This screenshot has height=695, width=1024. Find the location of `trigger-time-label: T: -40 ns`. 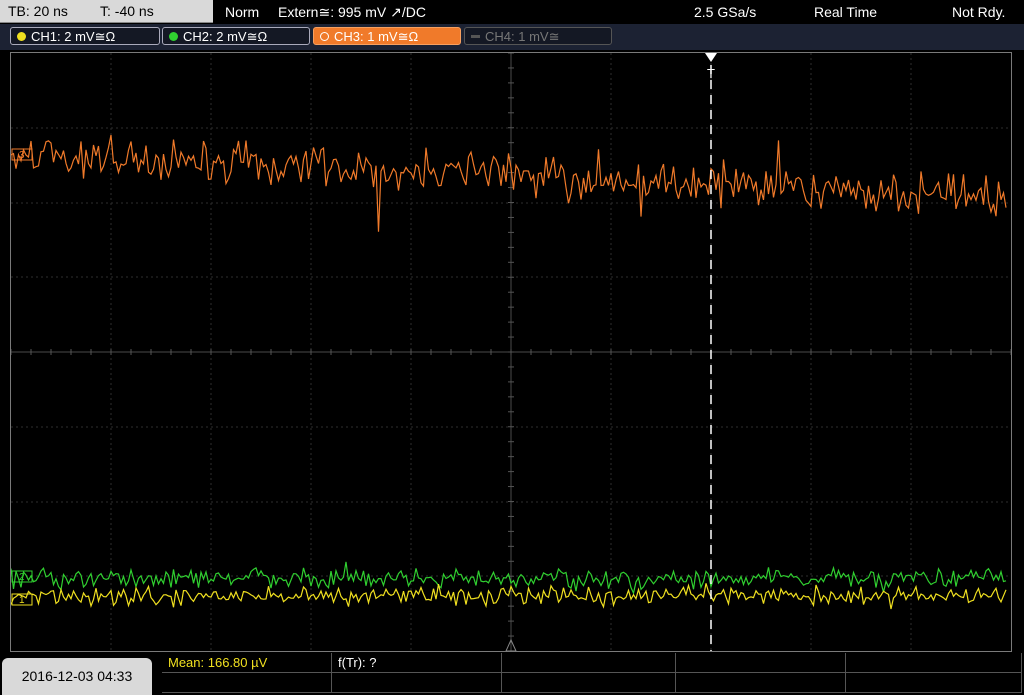

trigger-time-label: T: -40 ns is located at coordinates (127, 11).